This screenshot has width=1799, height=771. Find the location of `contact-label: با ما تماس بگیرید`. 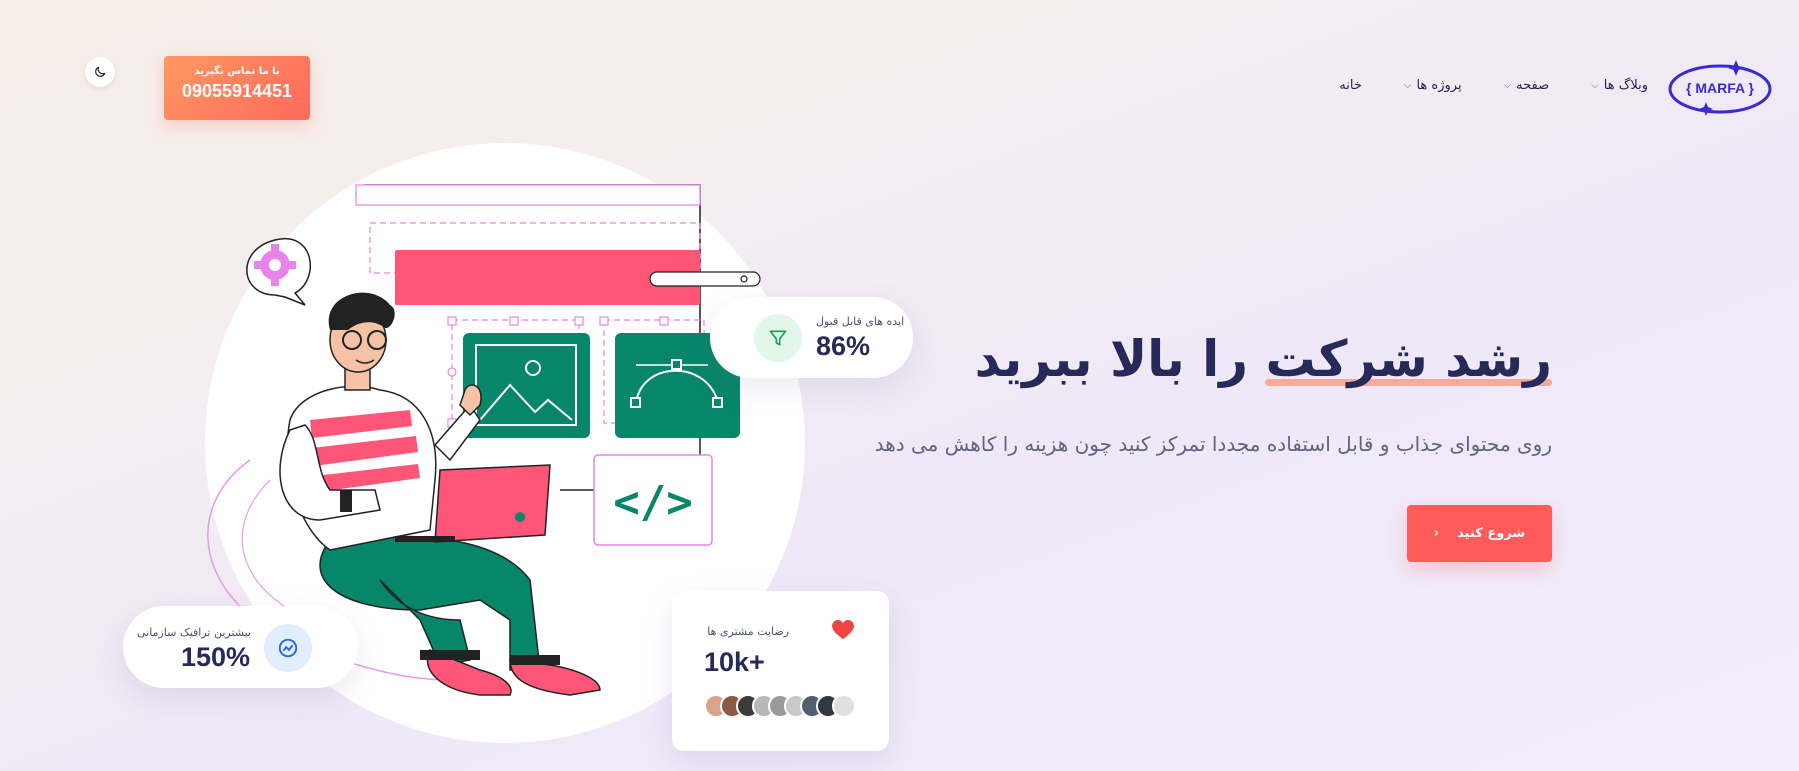

contact-label: با ما تماس بگیرید is located at coordinates (237, 71).